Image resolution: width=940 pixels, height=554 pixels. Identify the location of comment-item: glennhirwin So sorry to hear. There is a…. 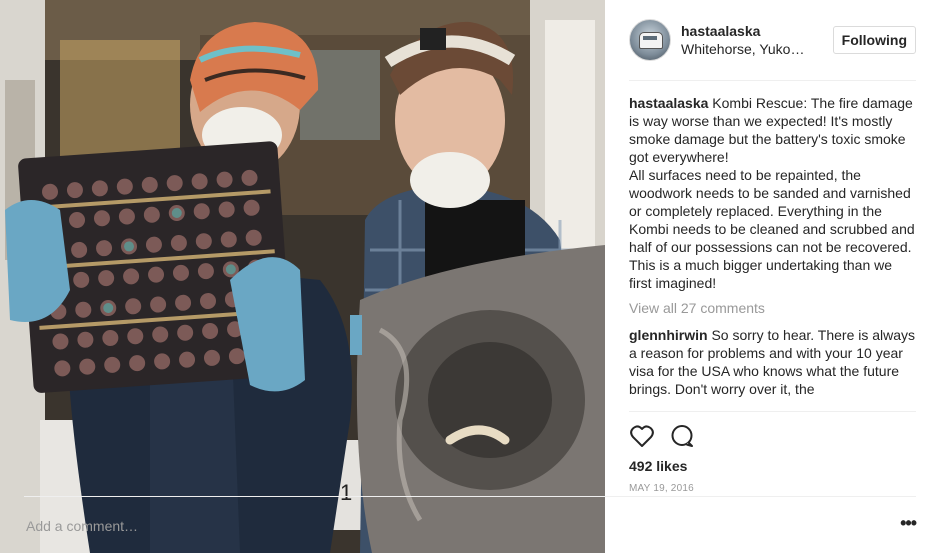
(772, 362).